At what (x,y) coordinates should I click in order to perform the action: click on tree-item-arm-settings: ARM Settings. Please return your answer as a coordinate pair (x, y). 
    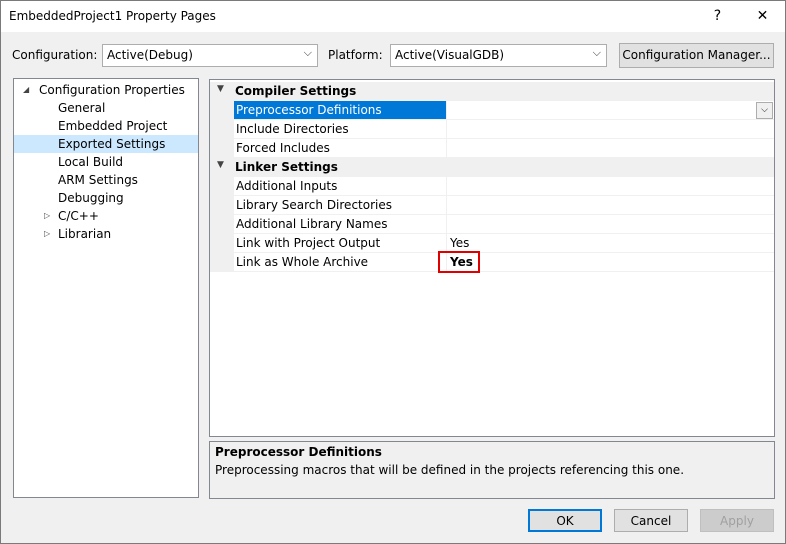
    Looking at the image, I should click on (106, 180).